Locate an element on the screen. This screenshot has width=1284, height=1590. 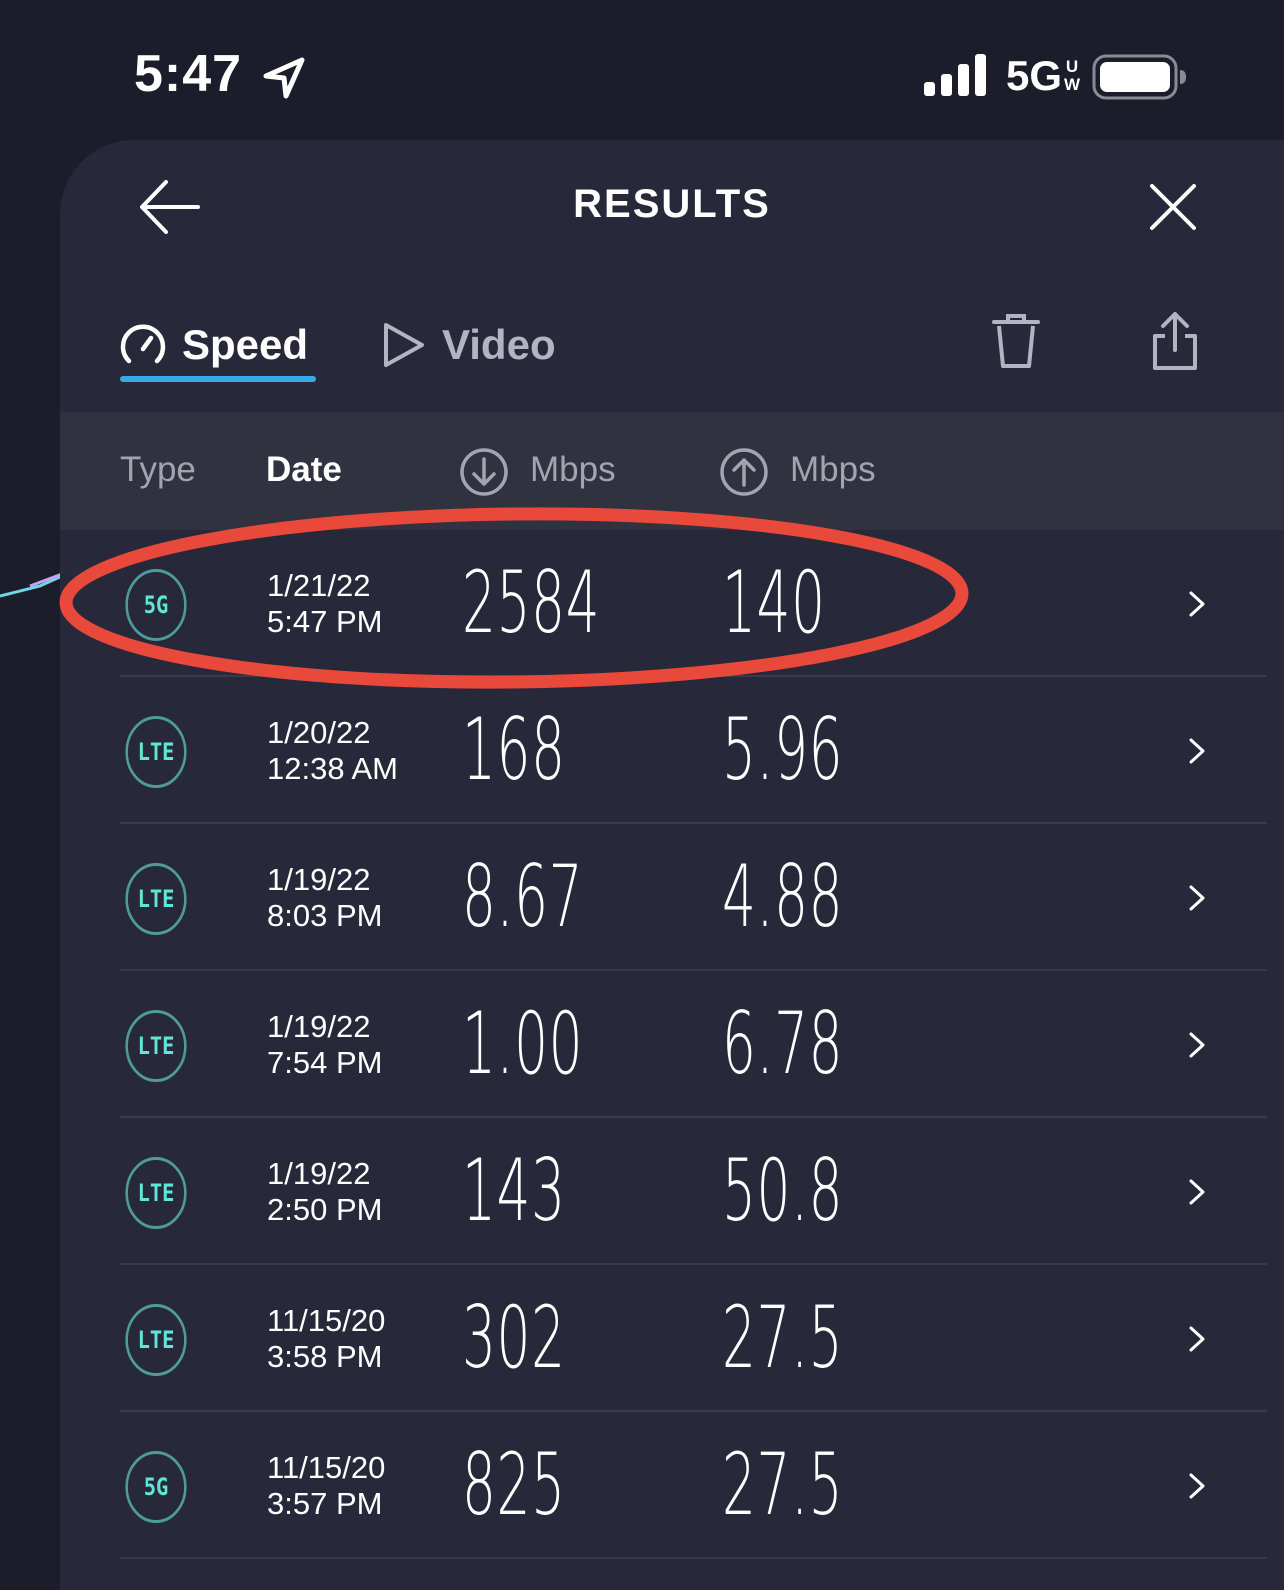
table-row: LTE 11/15/20 3:58 PM 302 27.5 is located at coordinates (672, 1338).